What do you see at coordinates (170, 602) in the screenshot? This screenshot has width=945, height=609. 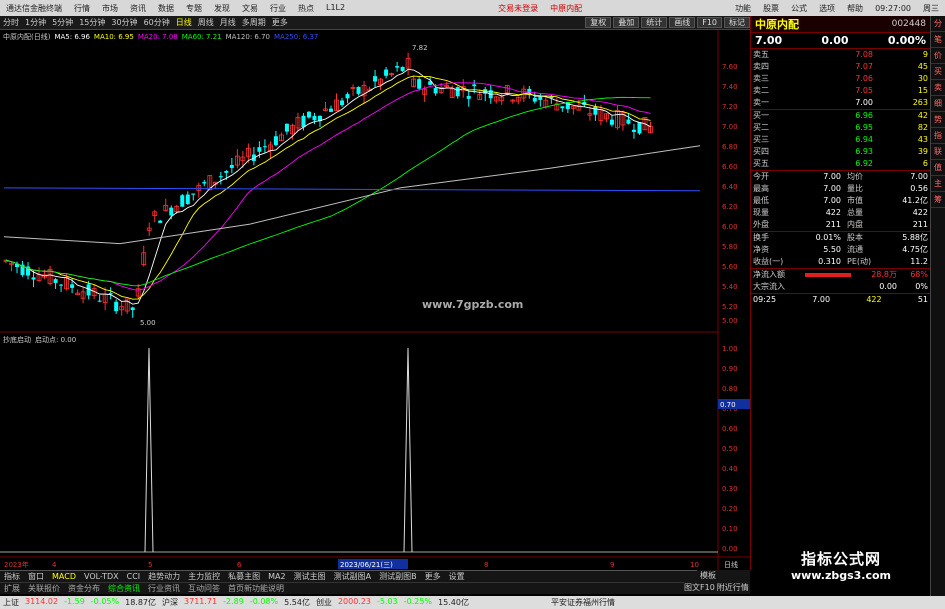 I see `index-quote-item: 沪深` at bounding box center [170, 602].